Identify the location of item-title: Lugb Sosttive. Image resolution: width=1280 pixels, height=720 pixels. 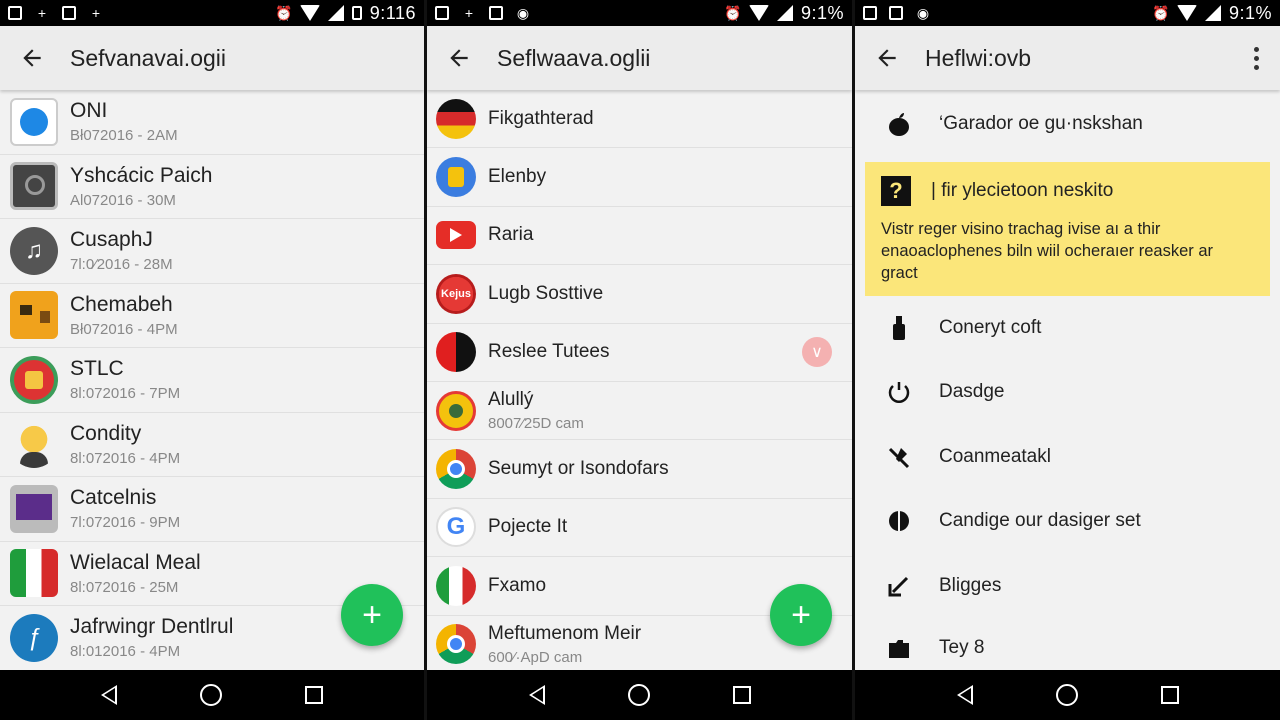
(546, 293).